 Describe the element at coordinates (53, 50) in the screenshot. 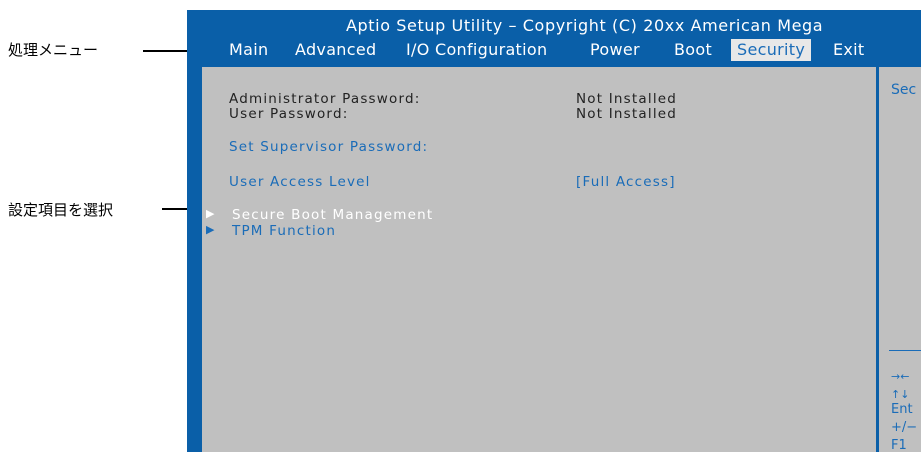

I see `menu-annotation: 処理メニュー` at that location.